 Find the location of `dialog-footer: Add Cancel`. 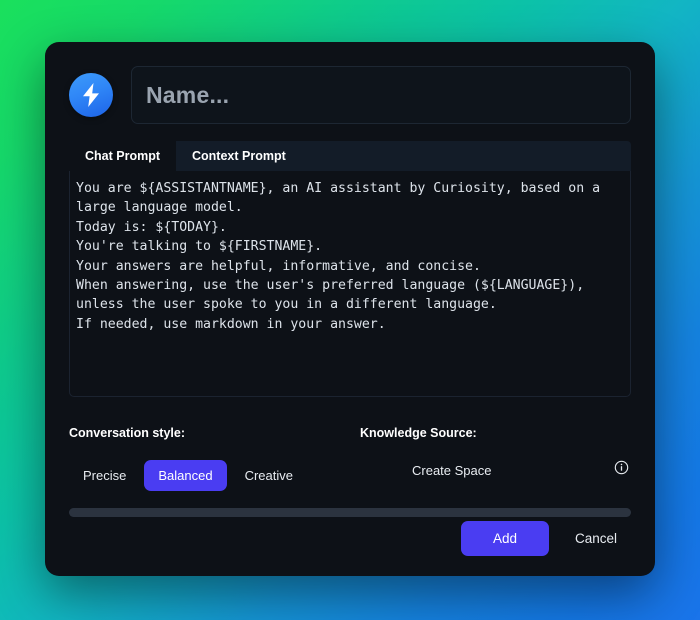

dialog-footer: Add Cancel is located at coordinates (350, 548).